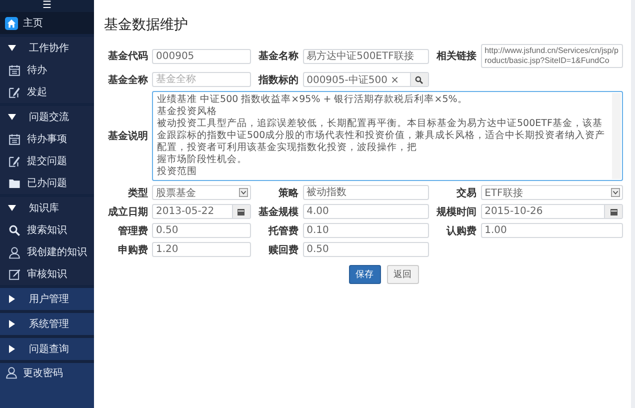  What do you see at coordinates (551, 56) in the screenshot?
I see `text-field: http://www.jsfund.cn/Services/cn/jsp/product/basic.jsp?SiteID=1&FundCo` at bounding box center [551, 56].